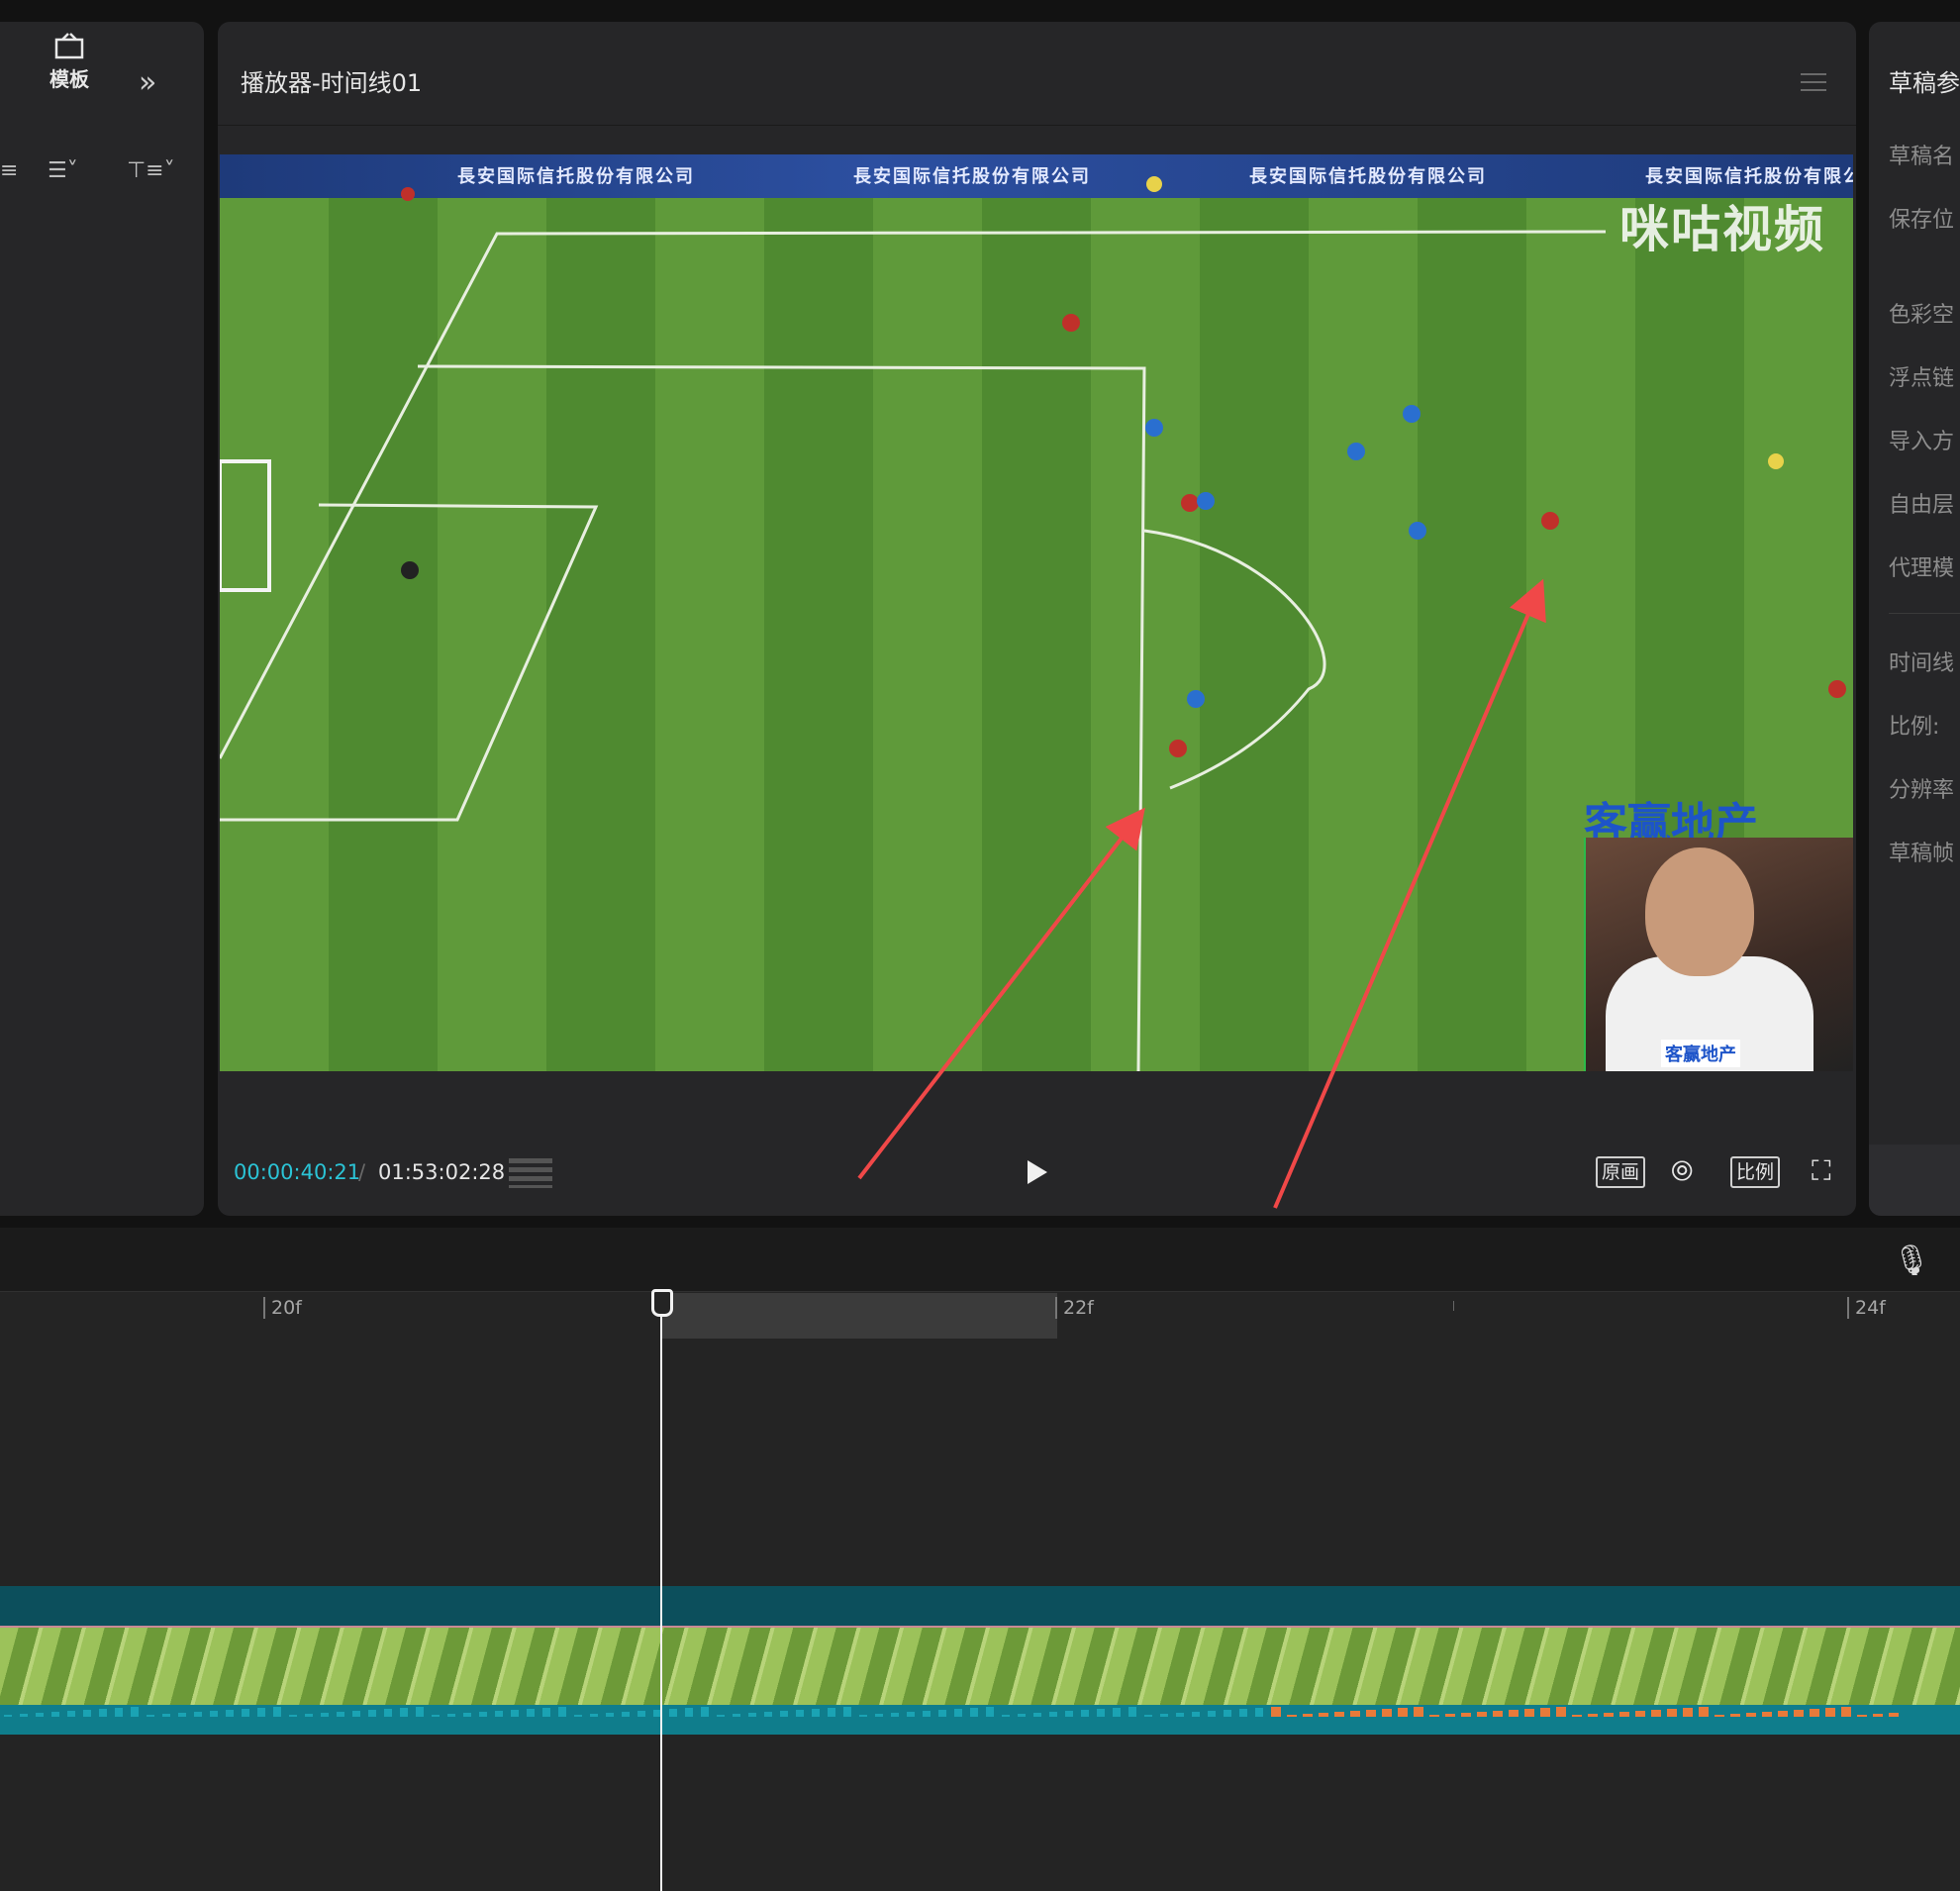 The image size is (1960, 1891). Describe the element at coordinates (1037, 1172) in the screenshot. I see `play-icon` at that location.